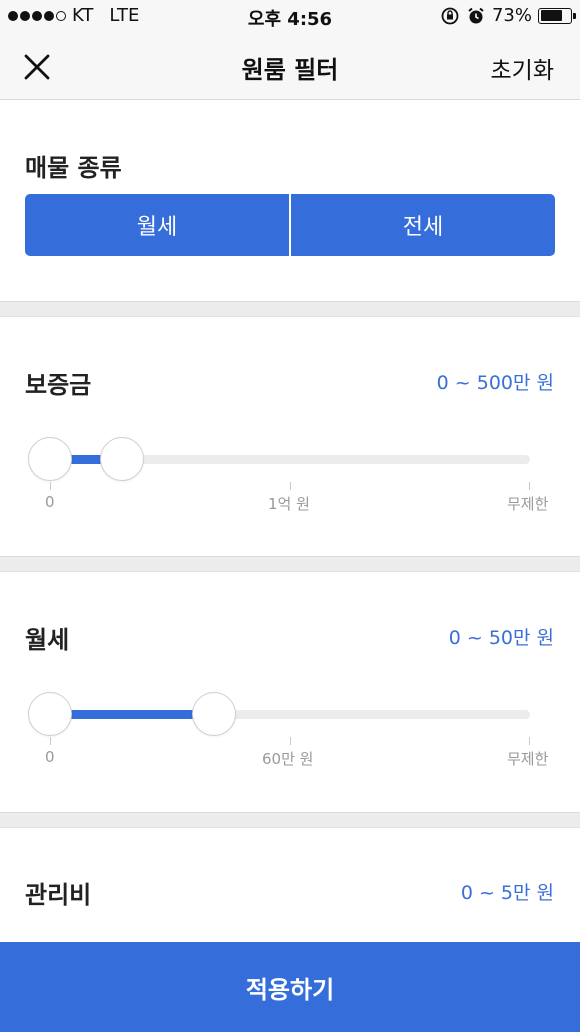  I want to click on monthly-rent-tick-label-max: 무제한, so click(528, 759).